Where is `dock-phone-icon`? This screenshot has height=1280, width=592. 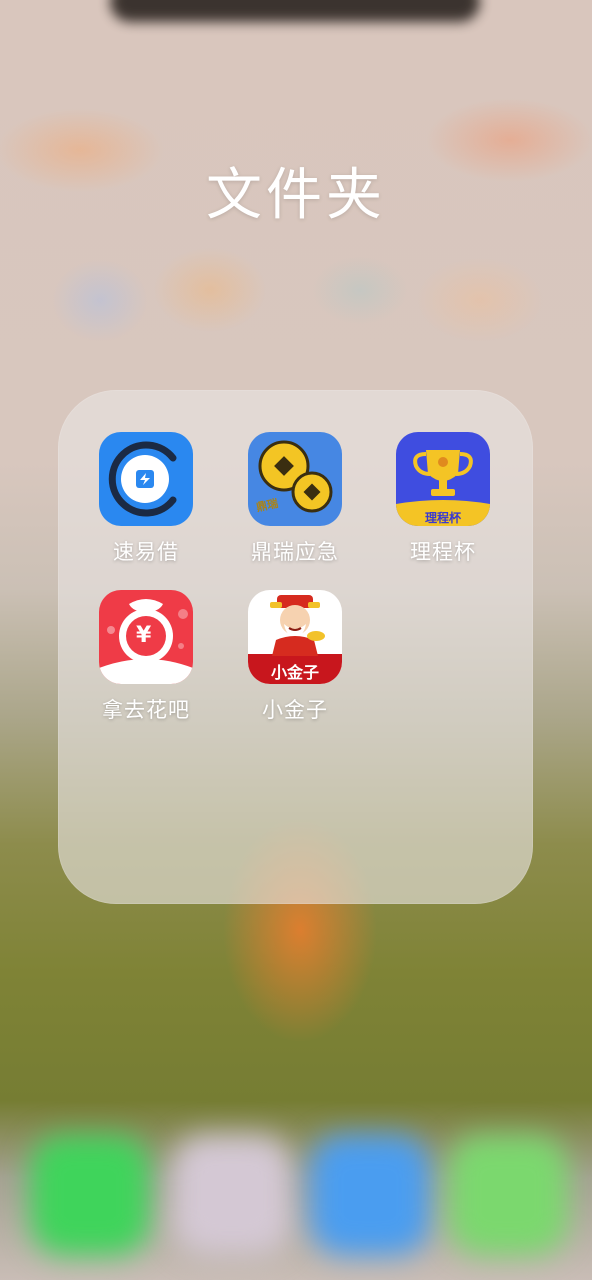
dock-phone-icon is located at coordinates (90, 1195).